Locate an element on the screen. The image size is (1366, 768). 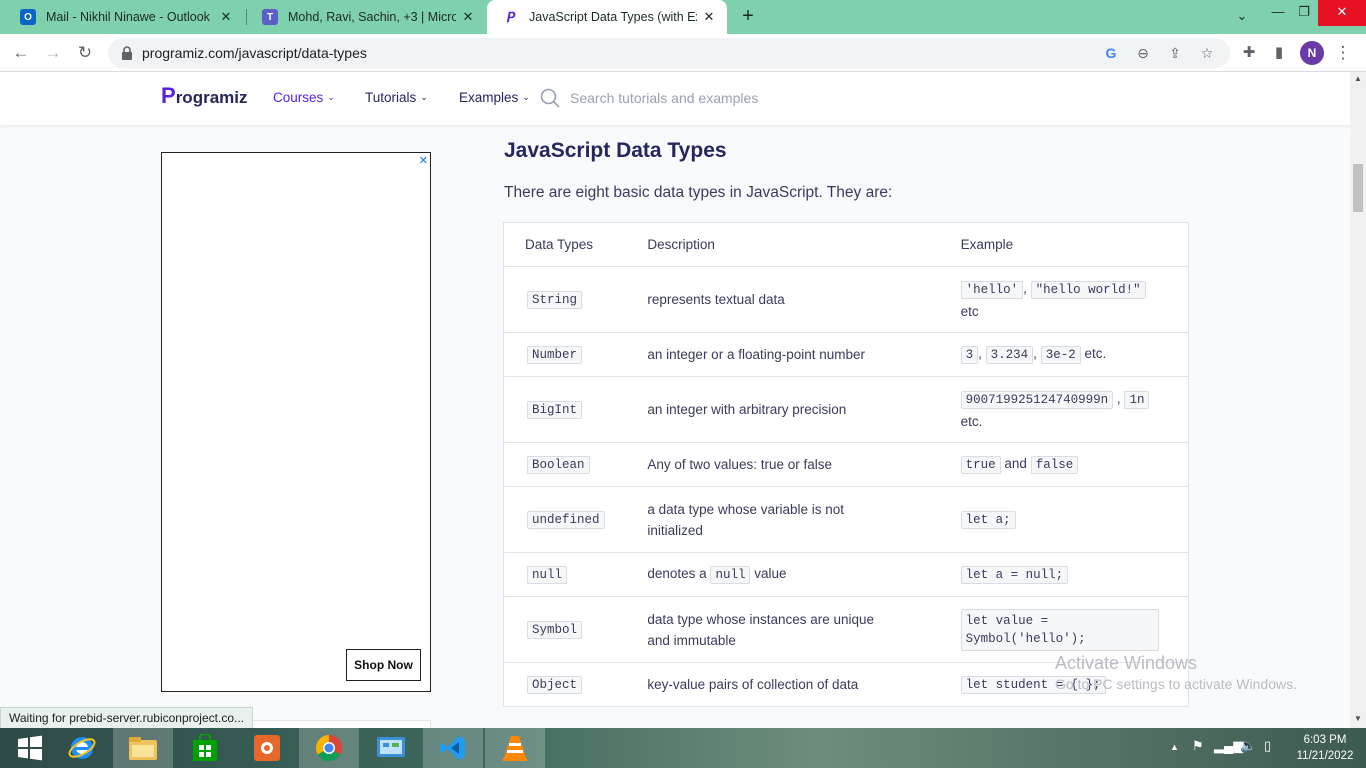
page-scrollbar: ▲ ▼ is located at coordinates (1358, 400).